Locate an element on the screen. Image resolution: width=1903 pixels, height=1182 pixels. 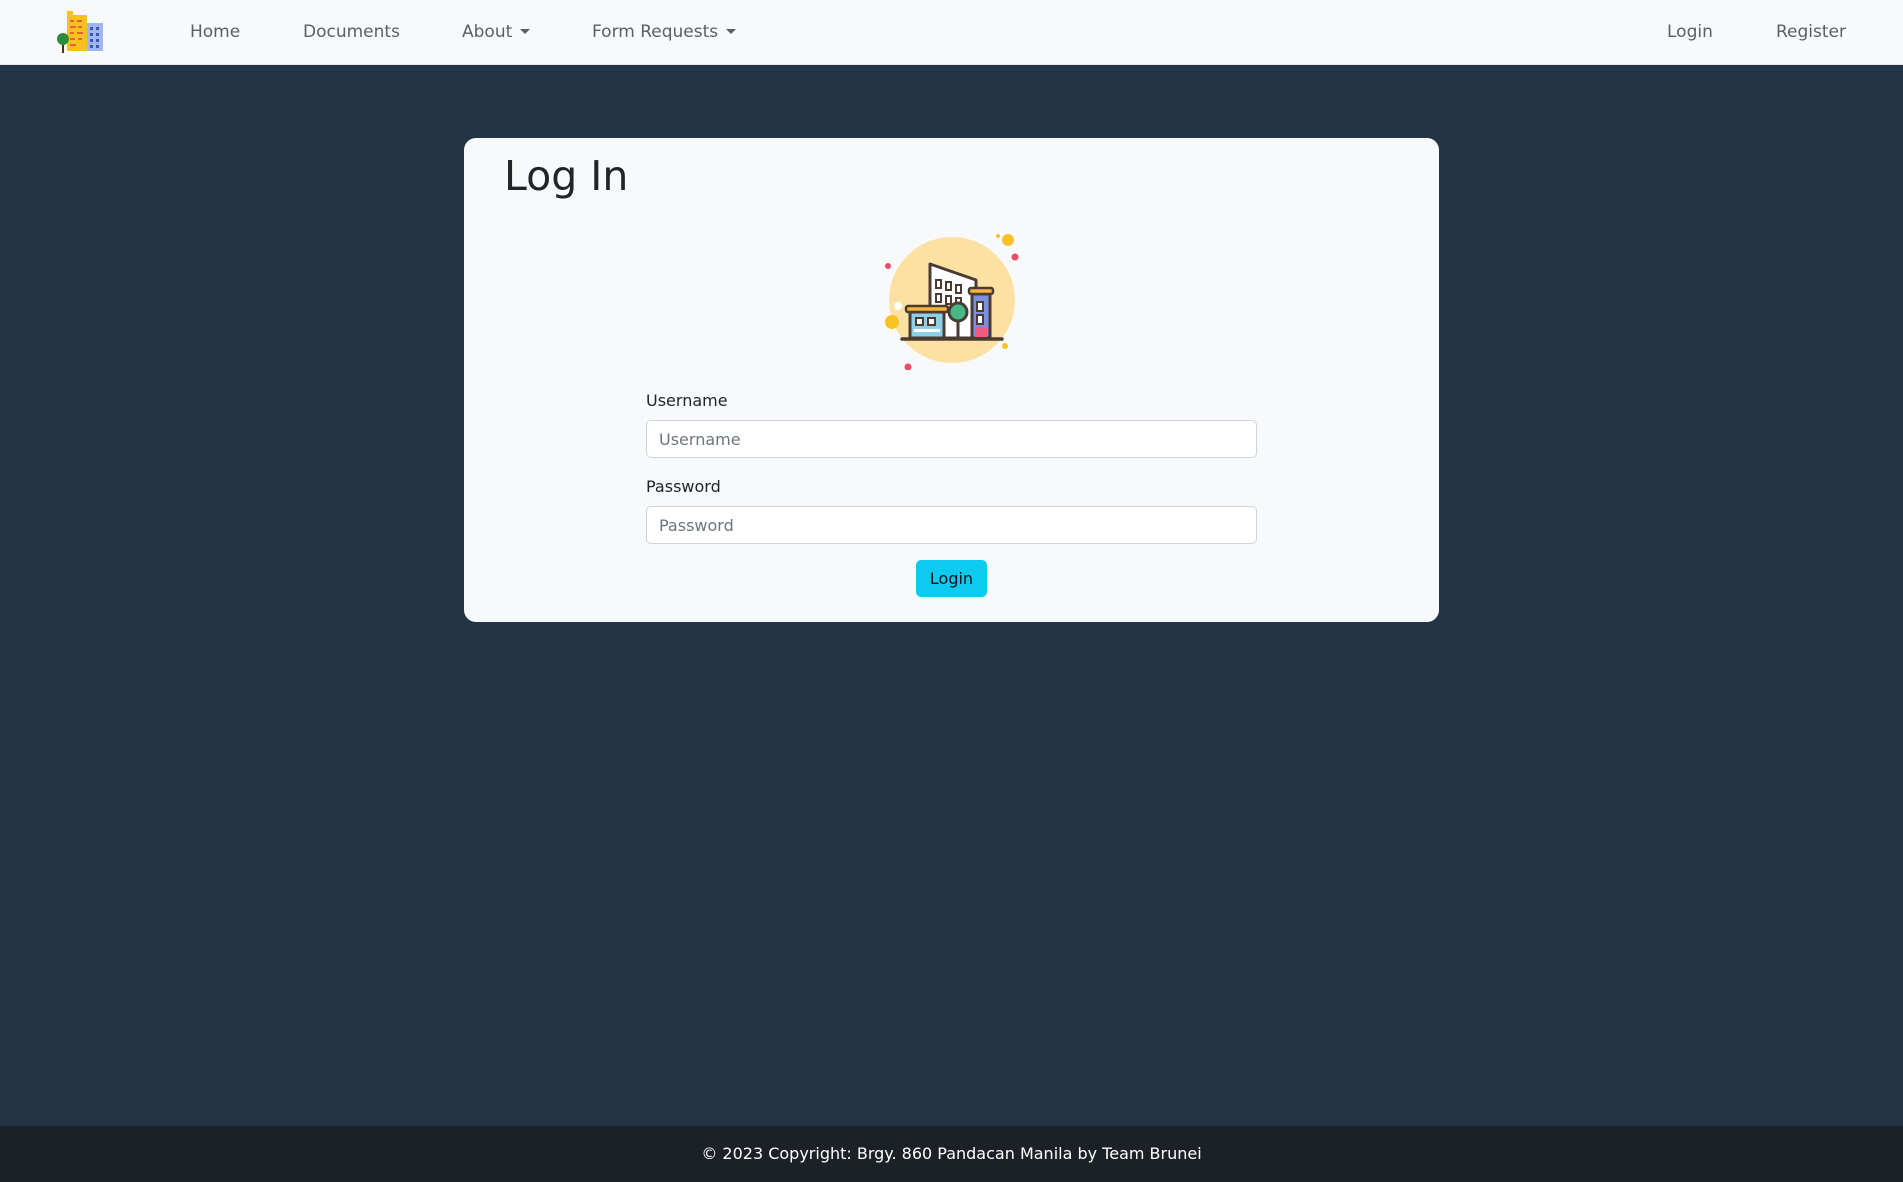
nav-register-link: Register is located at coordinates (1811, 32).